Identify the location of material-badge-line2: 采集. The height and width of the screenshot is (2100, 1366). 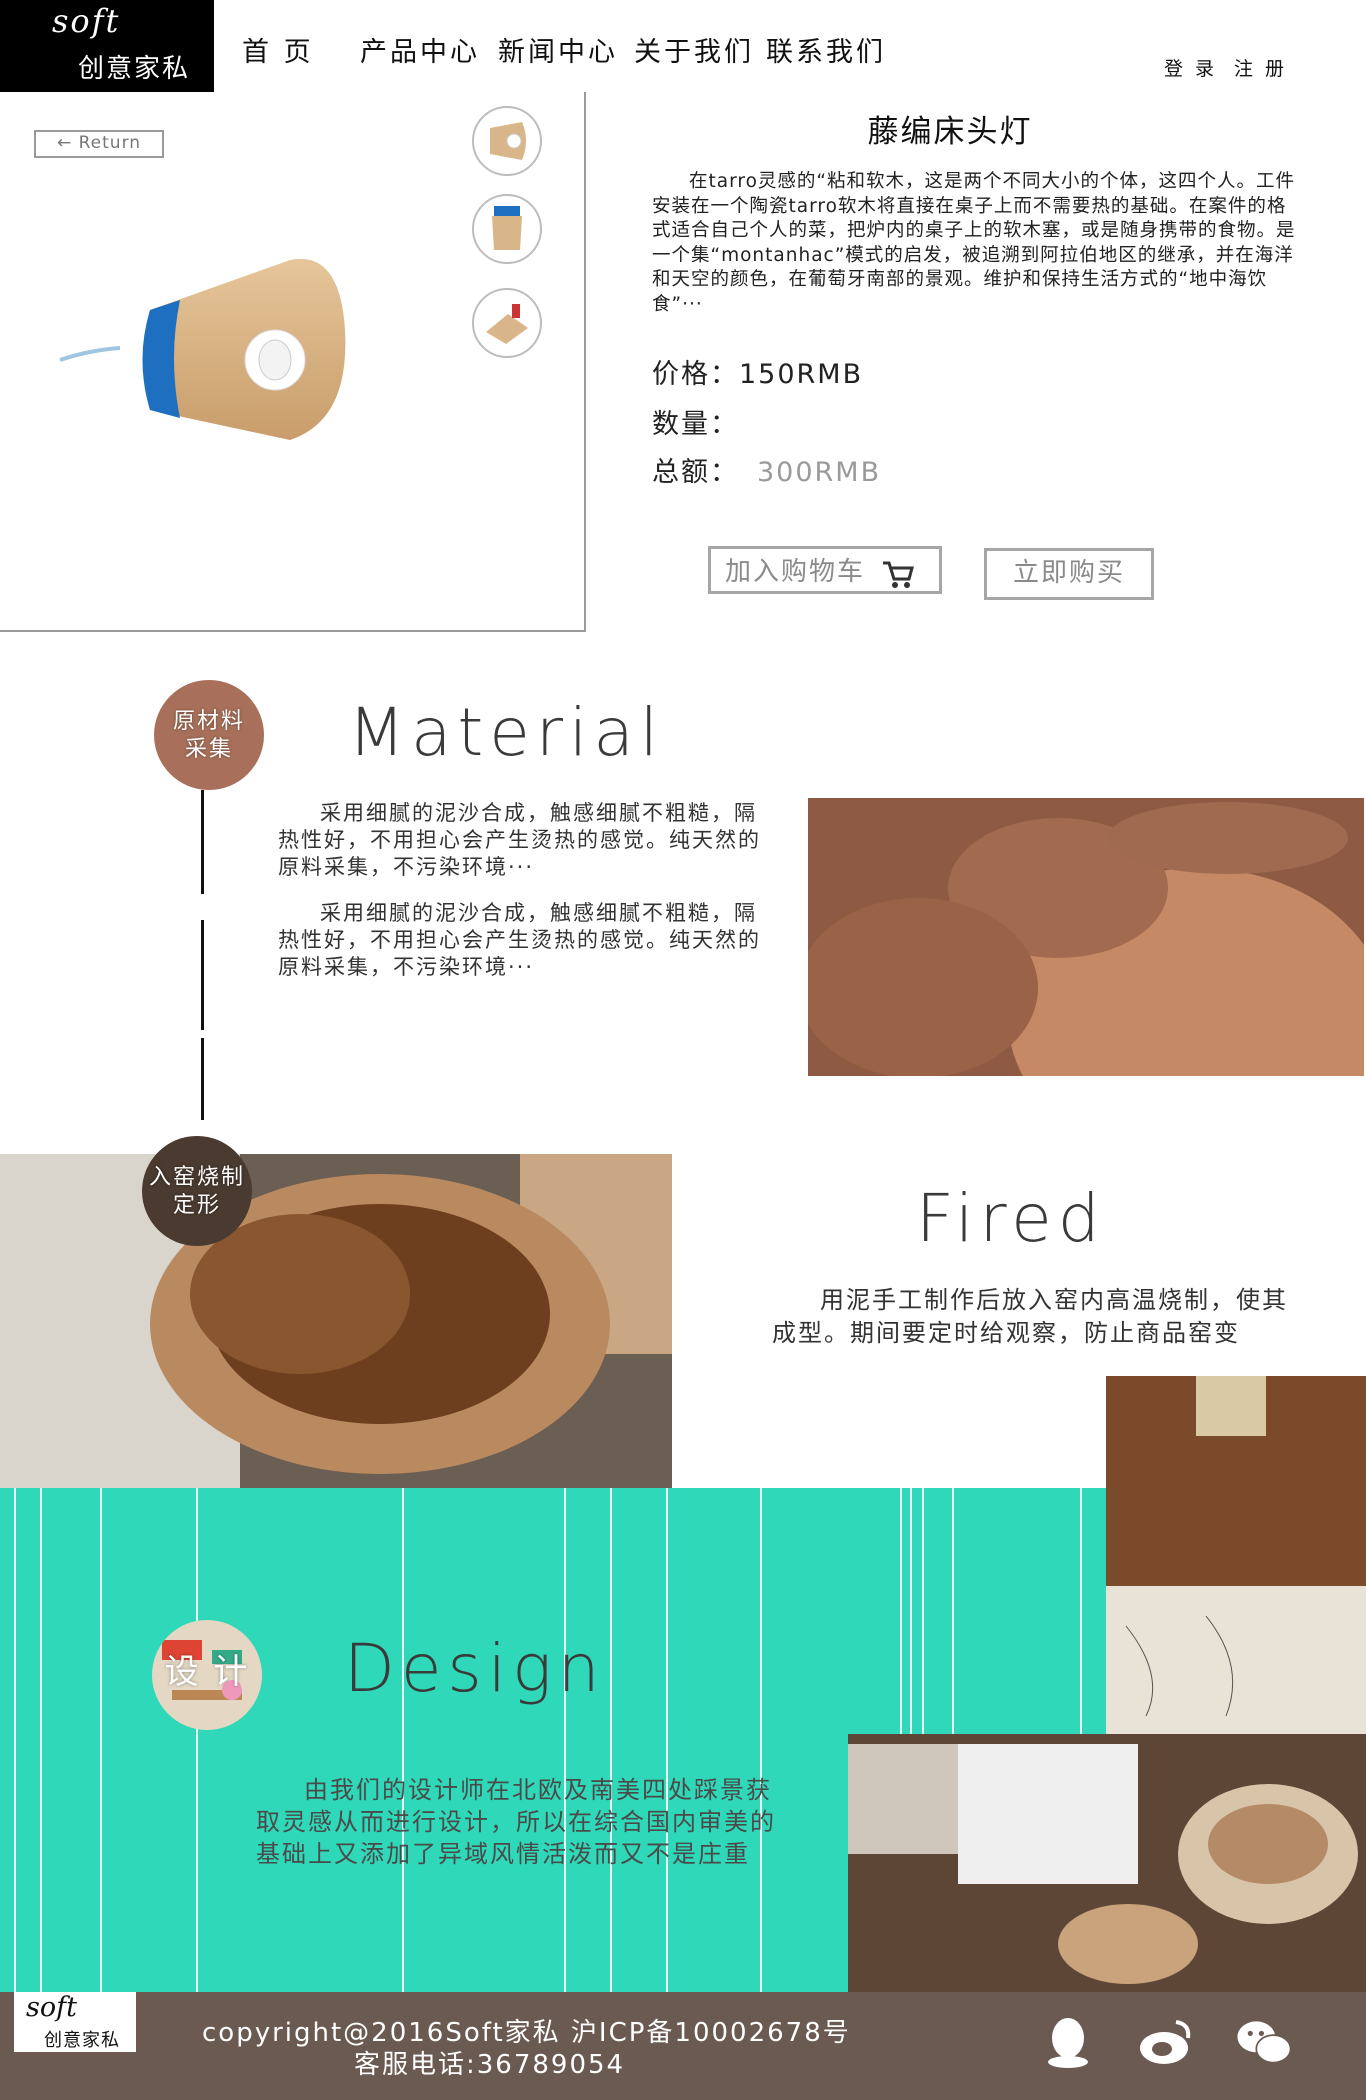
(208, 749).